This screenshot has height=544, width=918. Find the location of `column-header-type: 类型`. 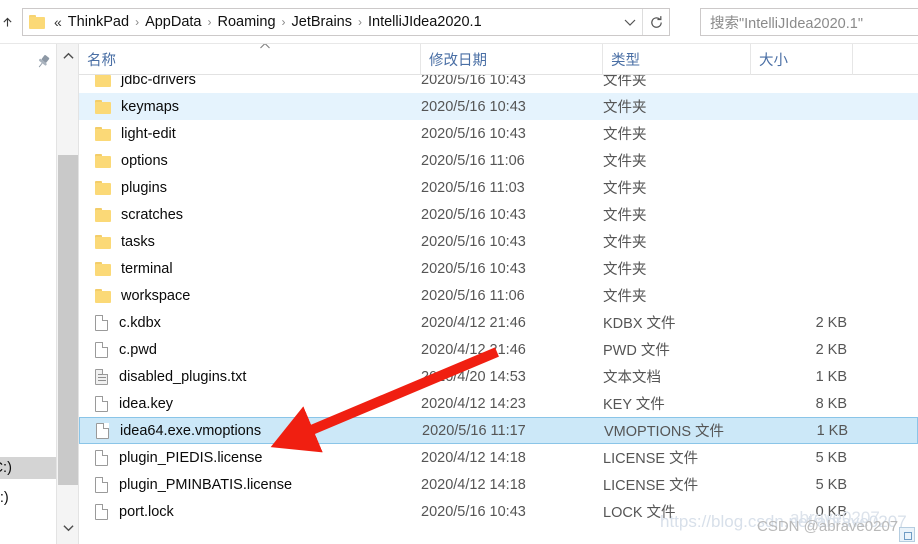

column-header-type: 类型 is located at coordinates (676, 59).